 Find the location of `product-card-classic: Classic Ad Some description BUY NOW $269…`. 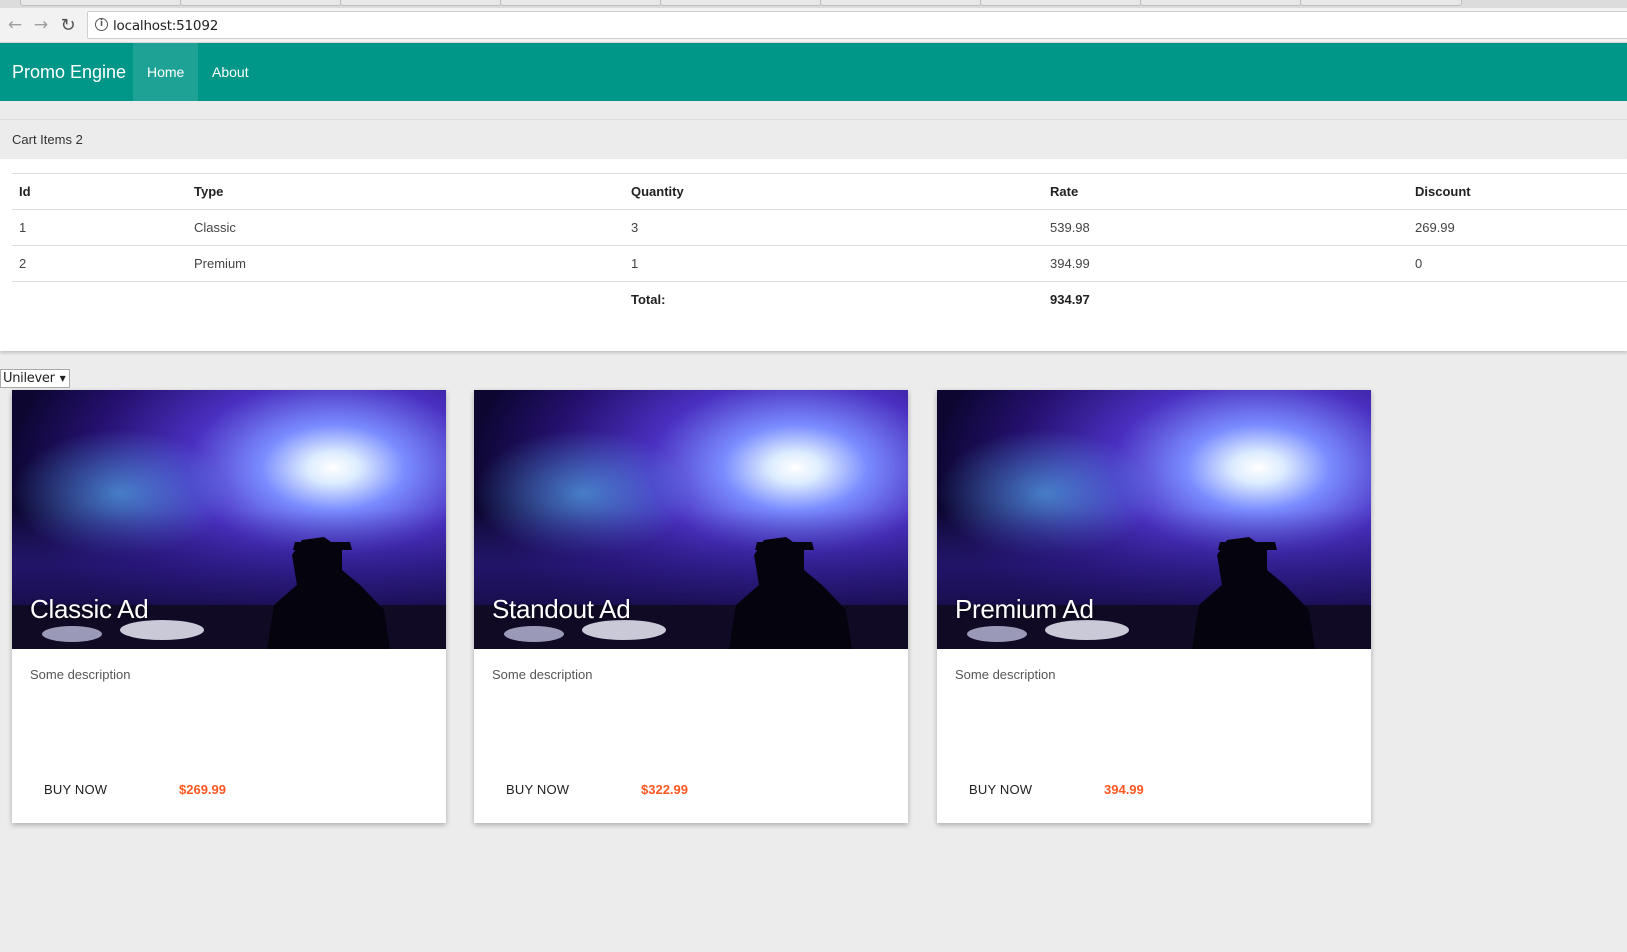

product-card-classic: Classic Ad Some description BUY NOW $269… is located at coordinates (229, 606).